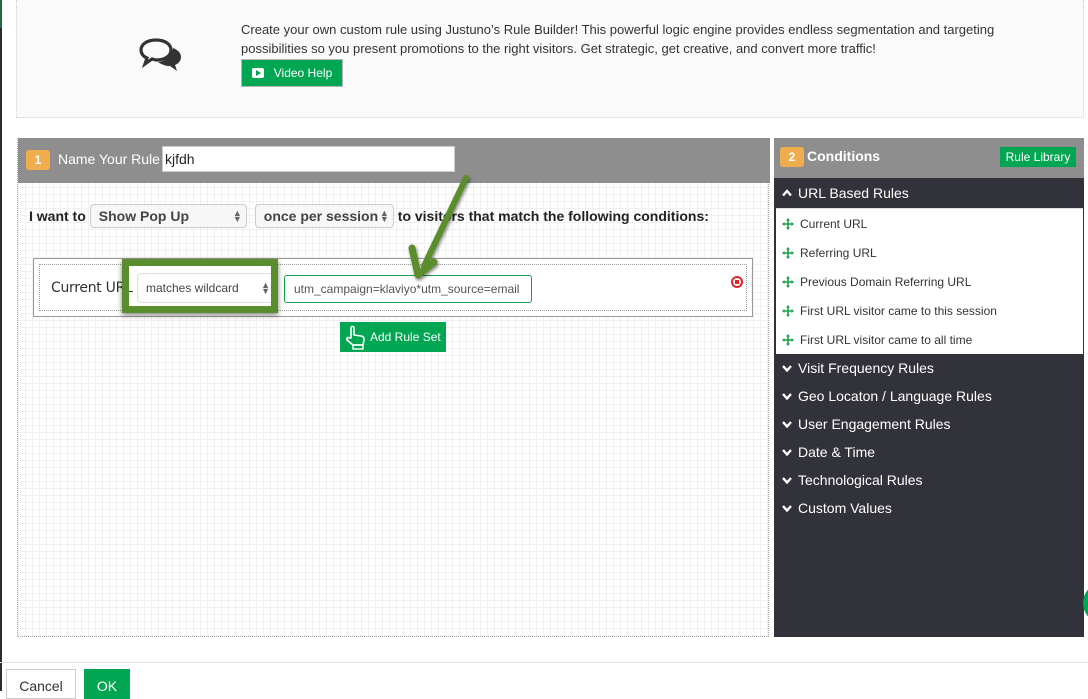  What do you see at coordinates (1, 14) in the screenshot?
I see `window-edge-accent` at bounding box center [1, 14].